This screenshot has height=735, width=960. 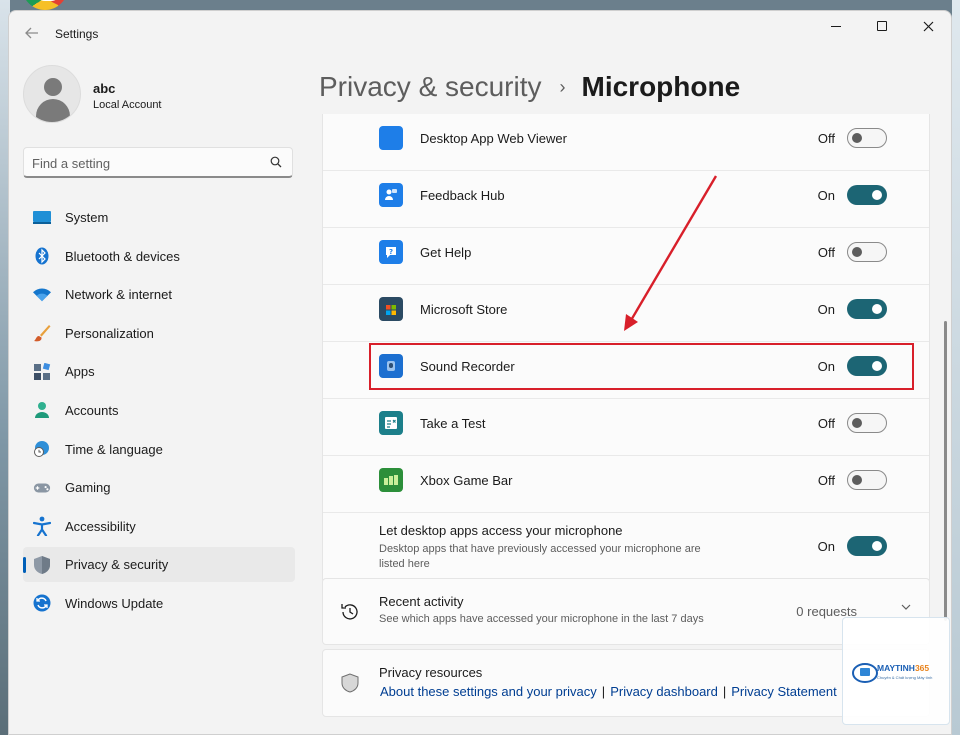 I want to click on desktop-apps-microphone-toggle, so click(x=867, y=546).